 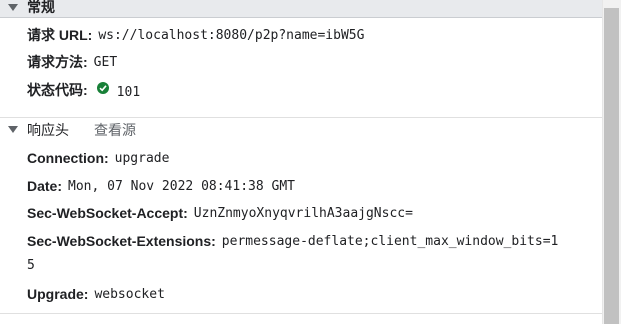 What do you see at coordinates (105, 62) in the screenshot?
I see `request-method-value: GET` at bounding box center [105, 62].